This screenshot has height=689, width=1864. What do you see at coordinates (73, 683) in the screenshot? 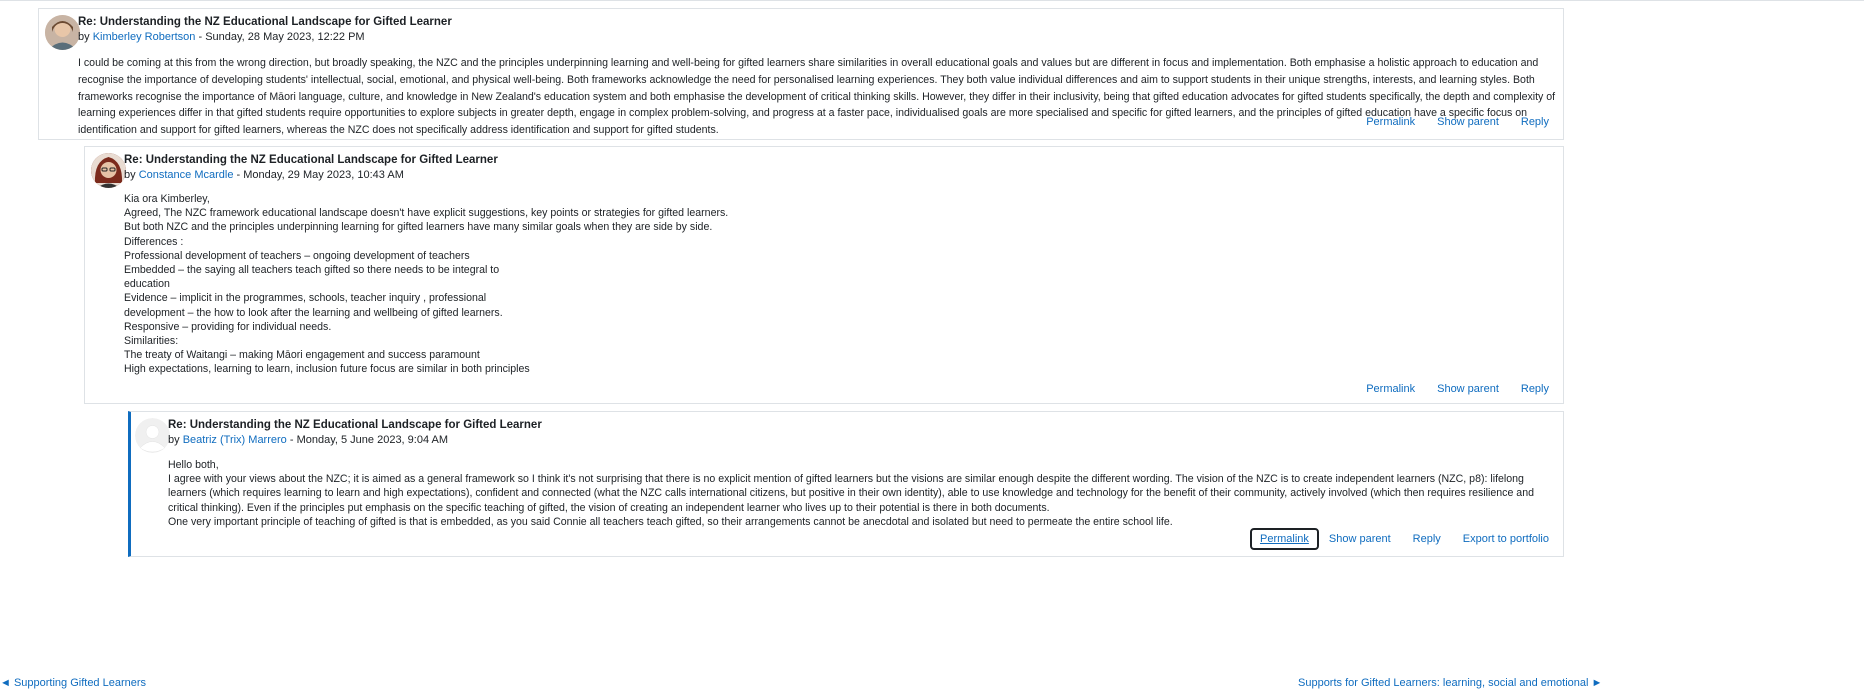
I see `previous-activity-link: ◄ Supporting Gifted Learners` at bounding box center [73, 683].